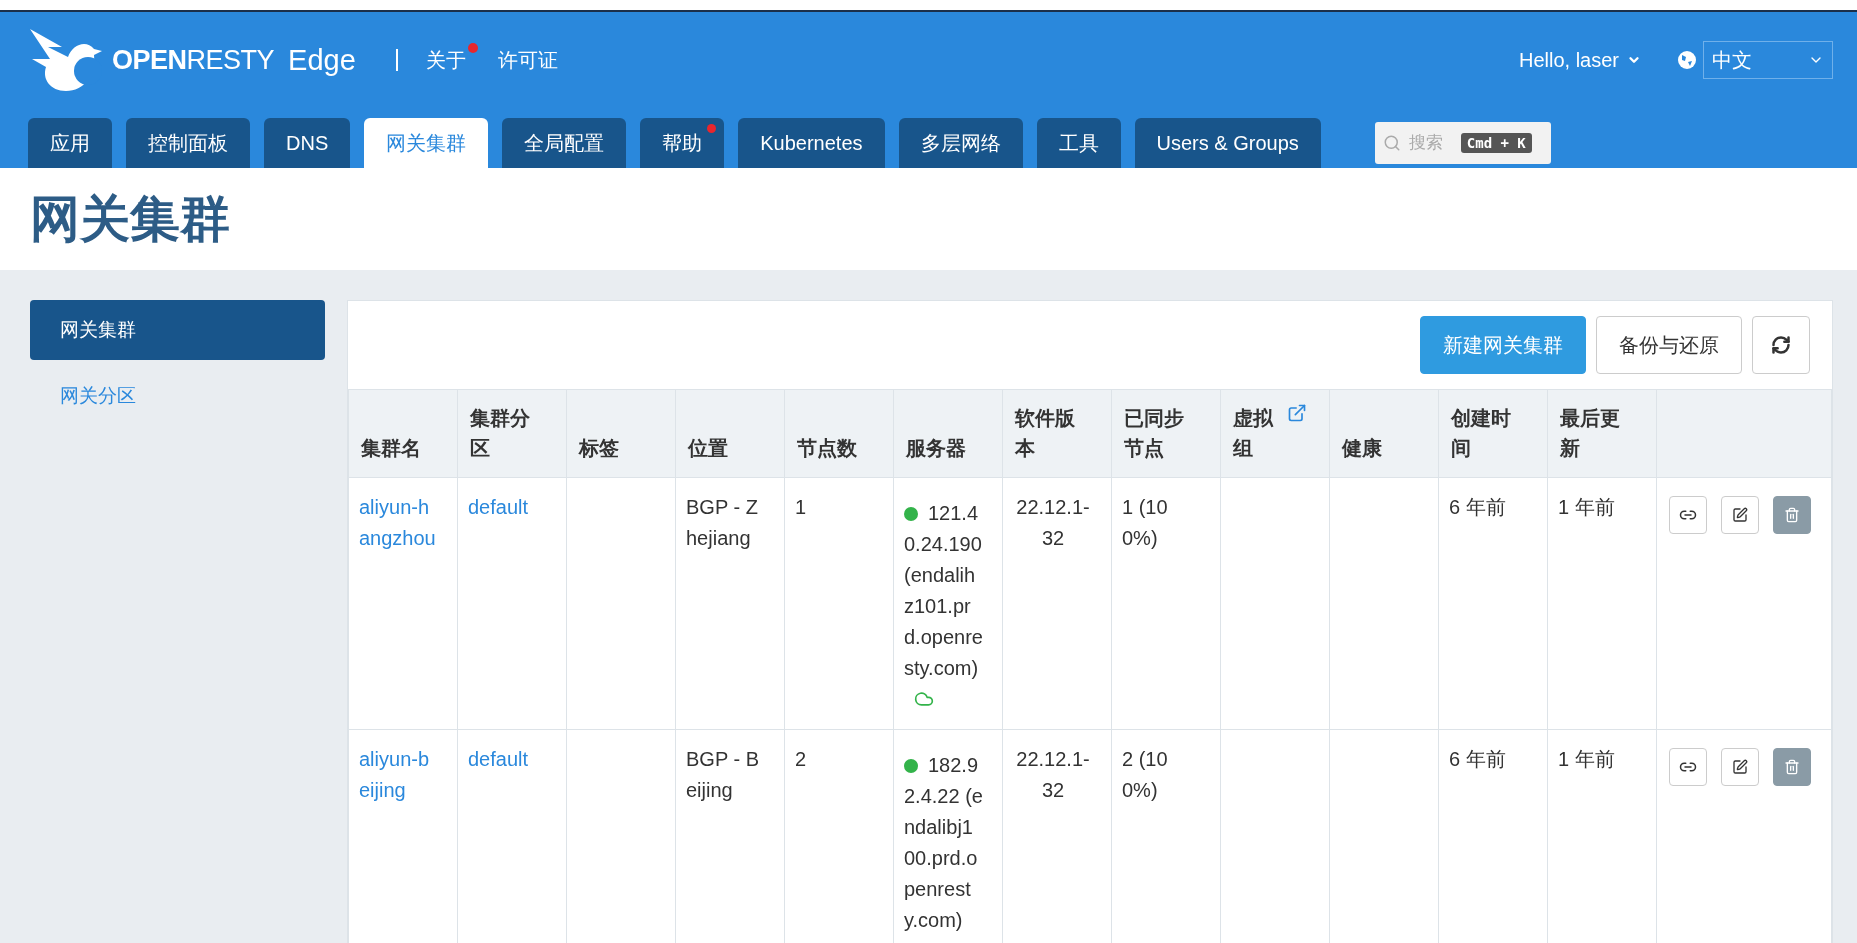 The image size is (1857, 943). I want to click on nav-tab: 多层网络, so click(960, 143).